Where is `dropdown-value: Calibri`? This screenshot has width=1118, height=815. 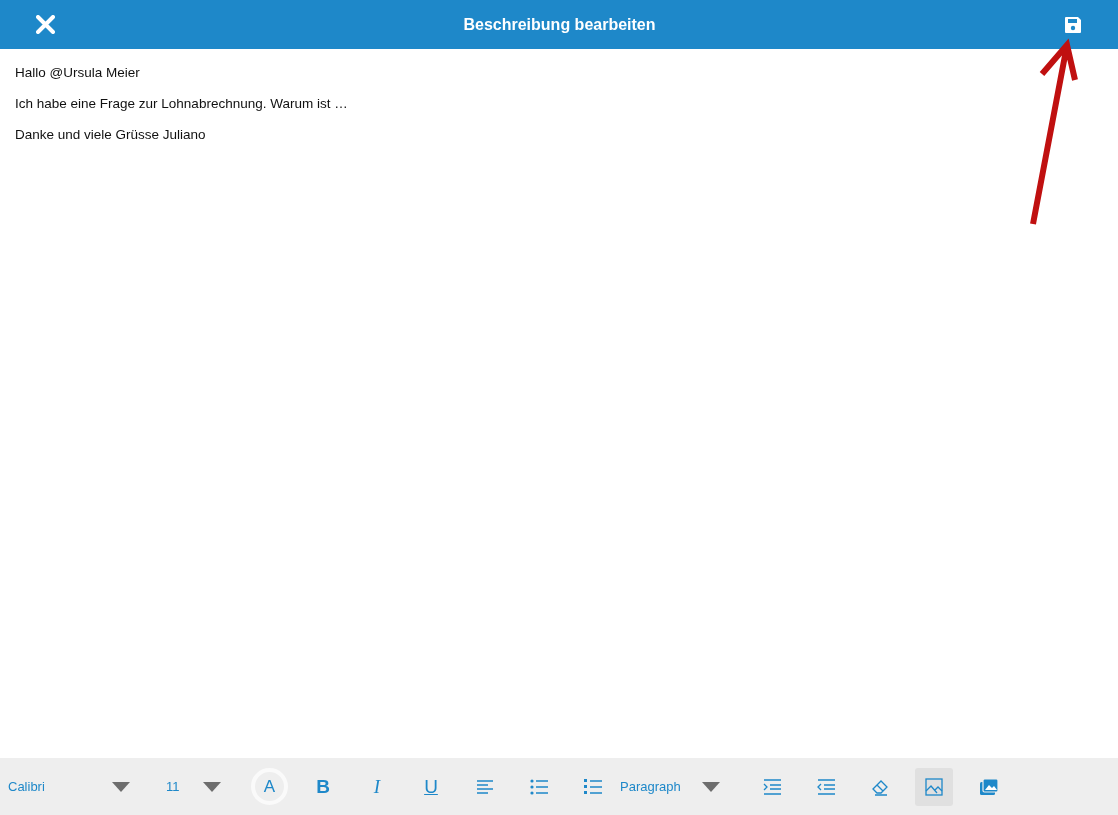
dropdown-value: Calibri is located at coordinates (26, 786).